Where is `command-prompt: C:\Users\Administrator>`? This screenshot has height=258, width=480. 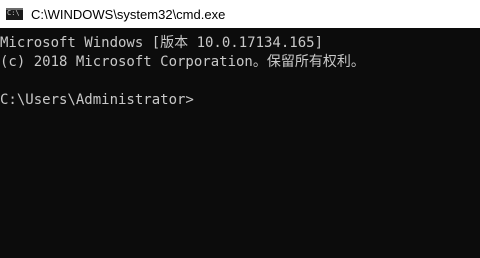
command-prompt: C:\Users\Administrator> is located at coordinates (240, 100).